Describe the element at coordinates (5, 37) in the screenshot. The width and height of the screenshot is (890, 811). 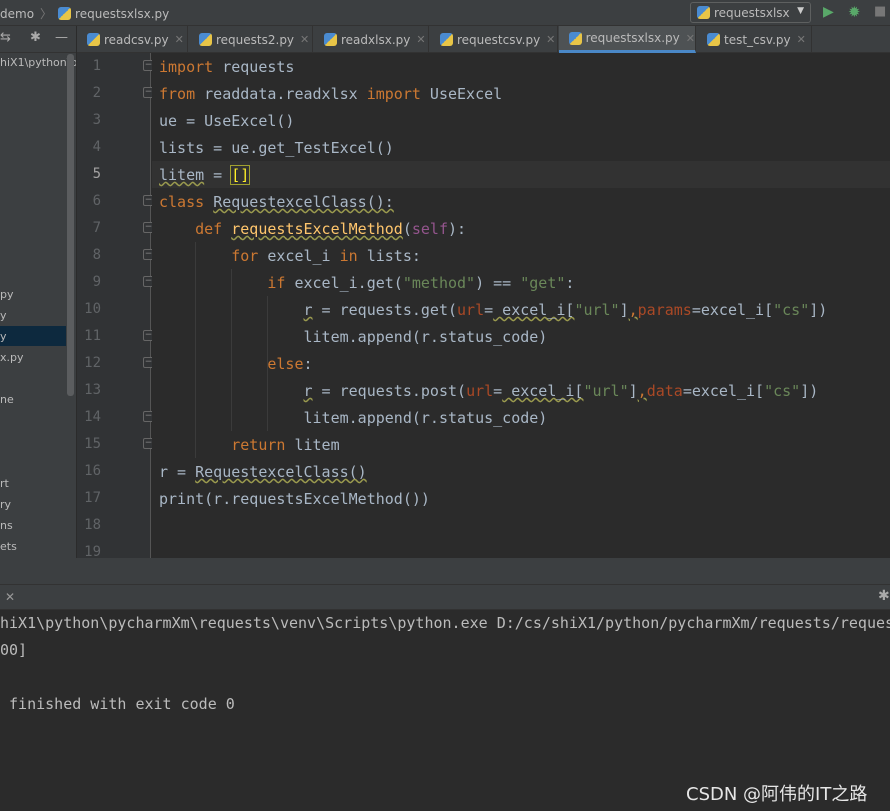
I see `collapse-icon: ⇆` at that location.